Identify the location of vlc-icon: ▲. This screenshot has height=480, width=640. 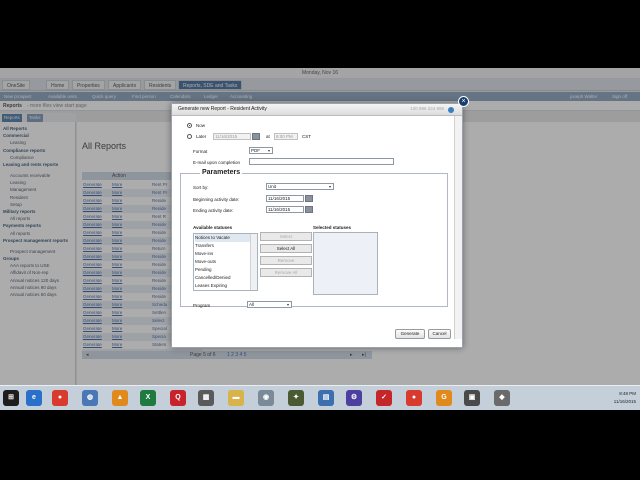
(120, 398).